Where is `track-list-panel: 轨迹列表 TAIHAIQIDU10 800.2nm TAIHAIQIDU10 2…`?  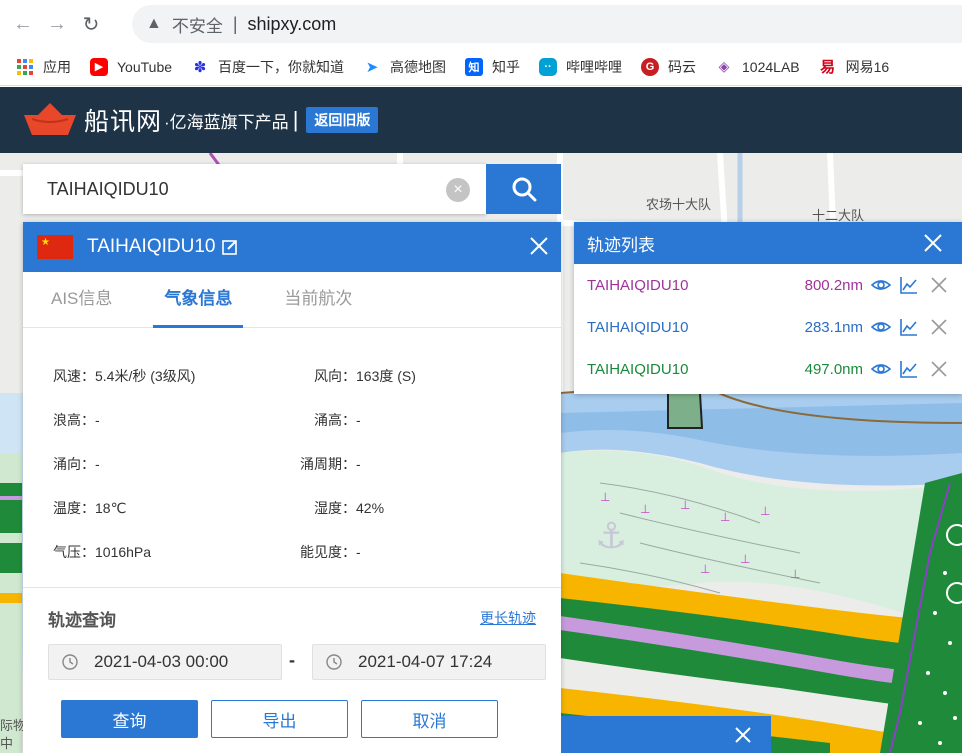
track-list-panel: 轨迹列表 TAIHAIQIDU10 800.2nm TAIHAIQIDU10 2… is located at coordinates (768, 308).